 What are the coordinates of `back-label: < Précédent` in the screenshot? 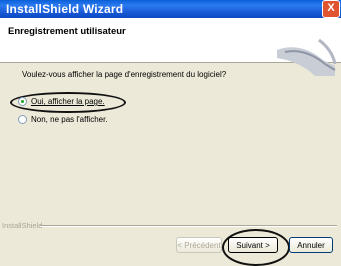 It's located at (199, 245).